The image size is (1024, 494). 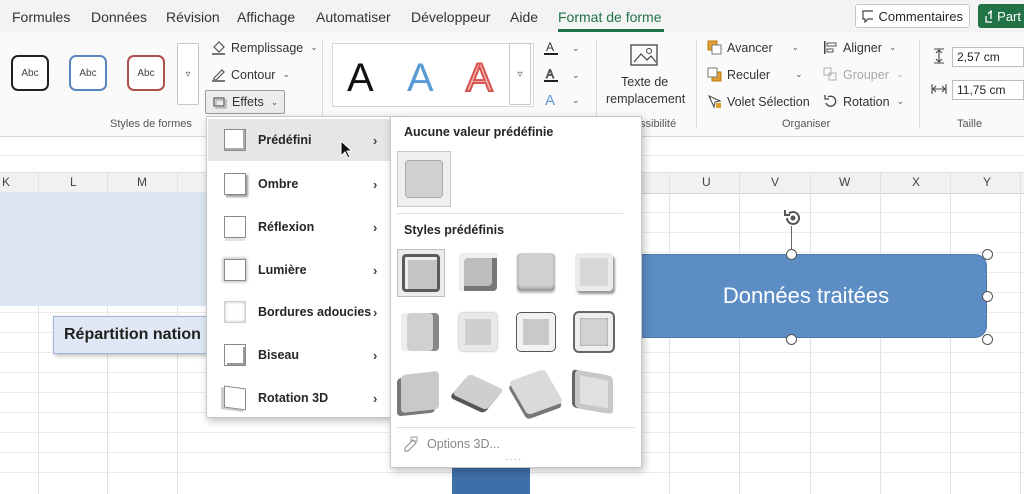 What do you see at coordinates (278, 355) in the screenshot?
I see `menu-item-label: Biseau` at bounding box center [278, 355].